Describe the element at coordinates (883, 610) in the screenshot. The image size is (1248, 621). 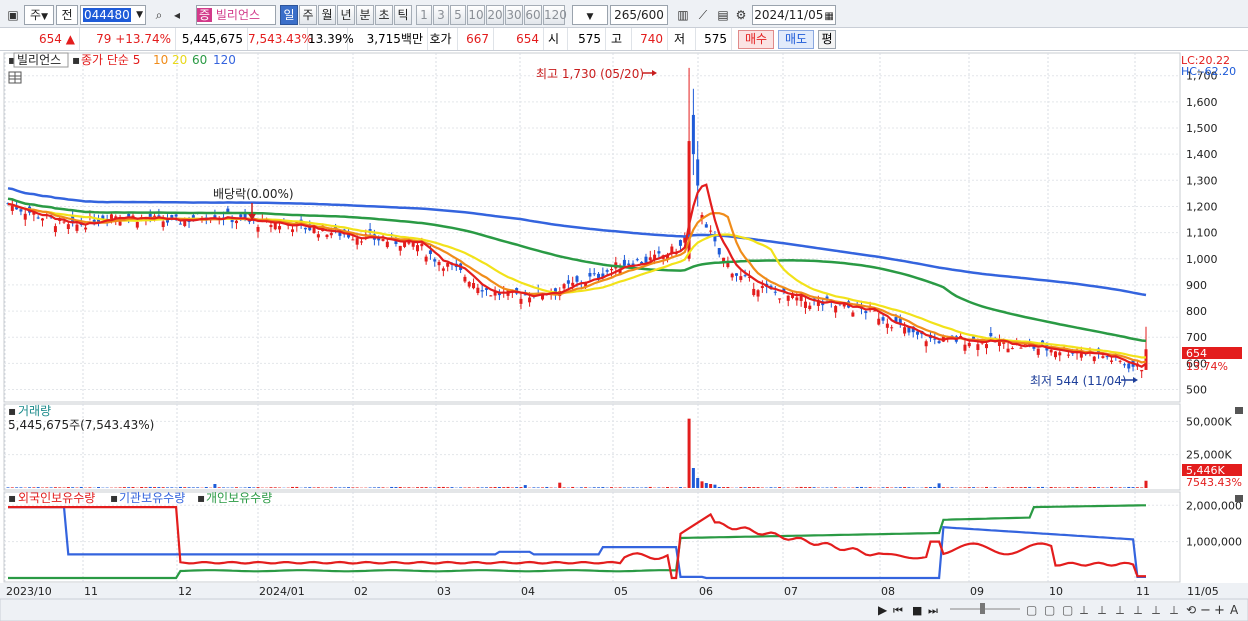
I see `play-icon: ▶` at that location.